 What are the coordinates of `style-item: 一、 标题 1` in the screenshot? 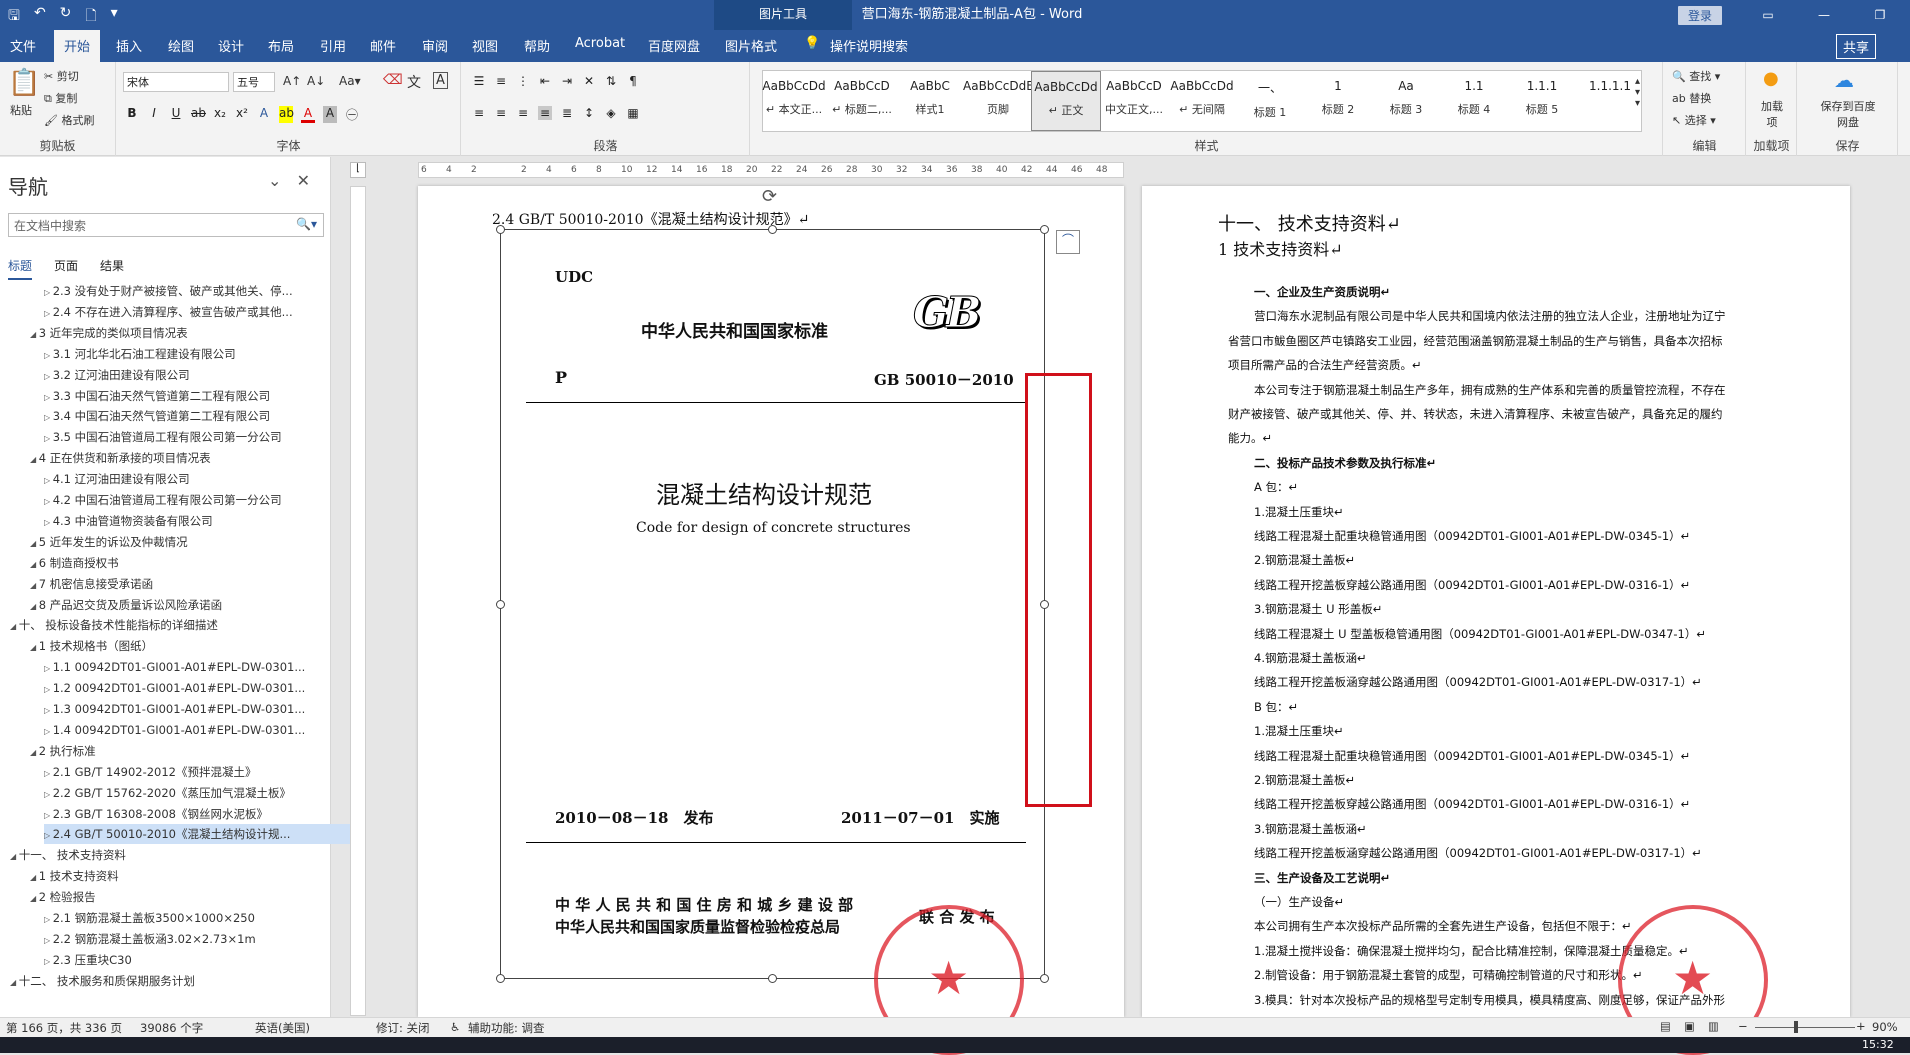 It's located at (1270, 101).